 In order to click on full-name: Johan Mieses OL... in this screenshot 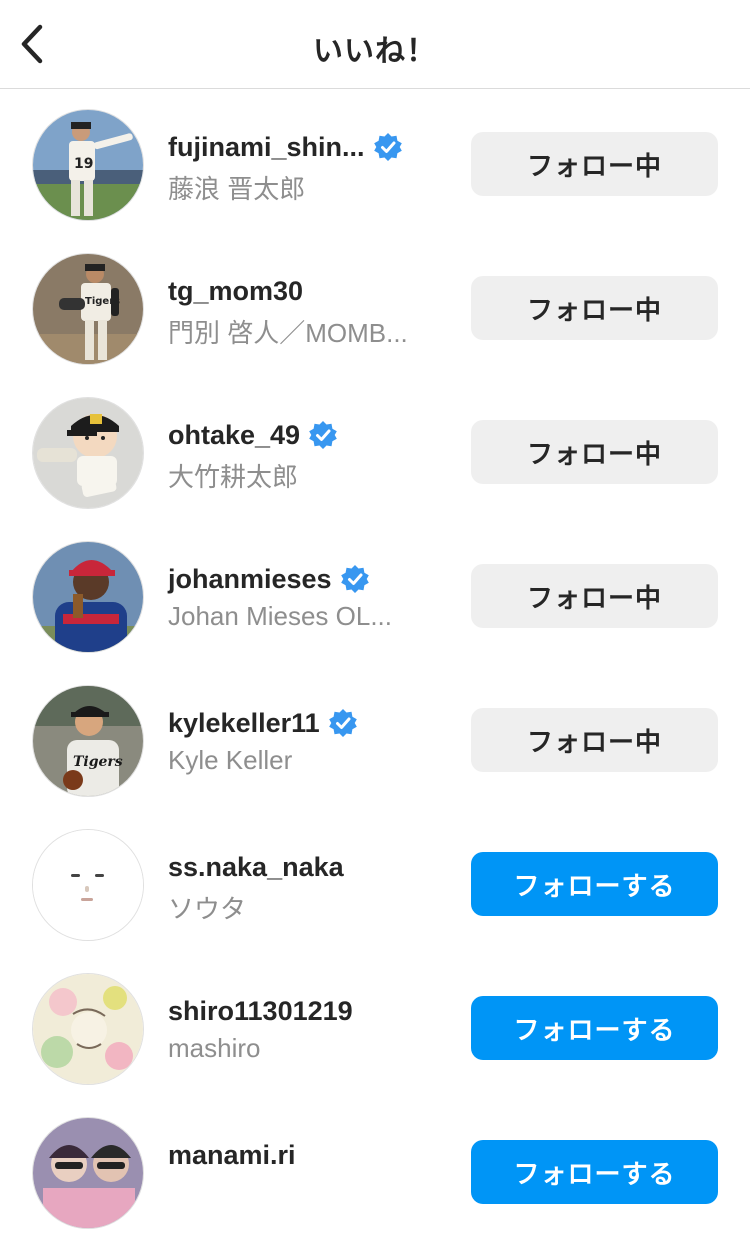, I will do `click(280, 616)`.